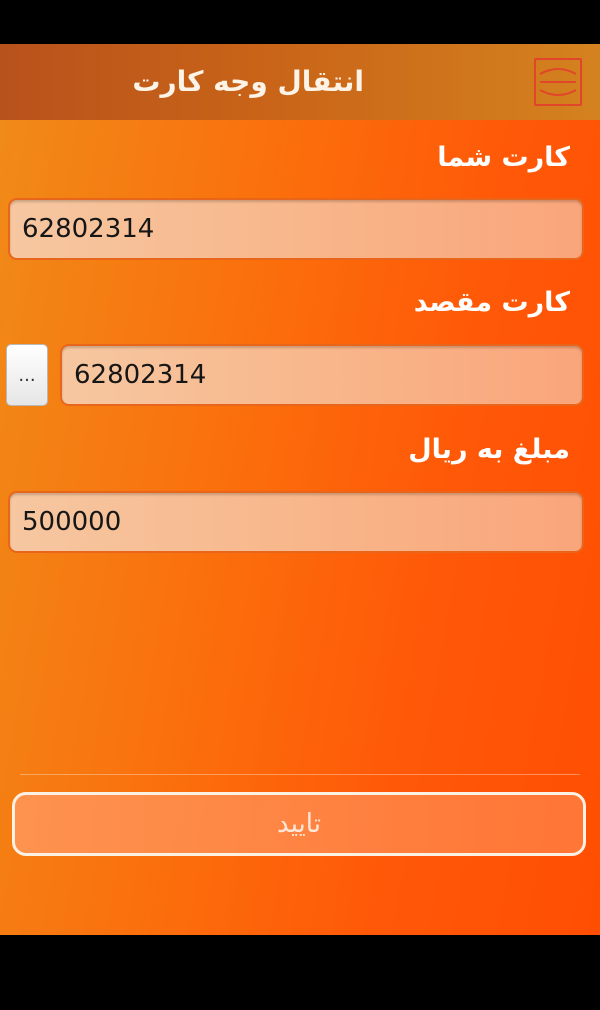  I want to click on divider, so click(300, 774).